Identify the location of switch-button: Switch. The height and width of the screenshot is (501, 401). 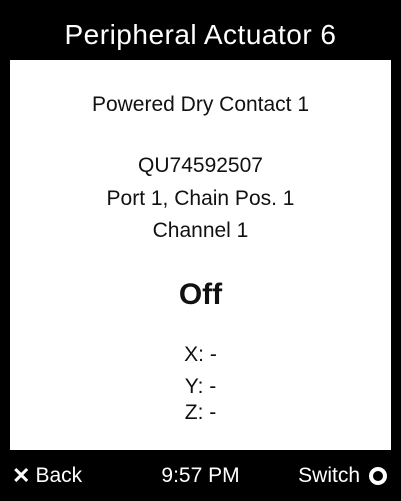
(342, 476).